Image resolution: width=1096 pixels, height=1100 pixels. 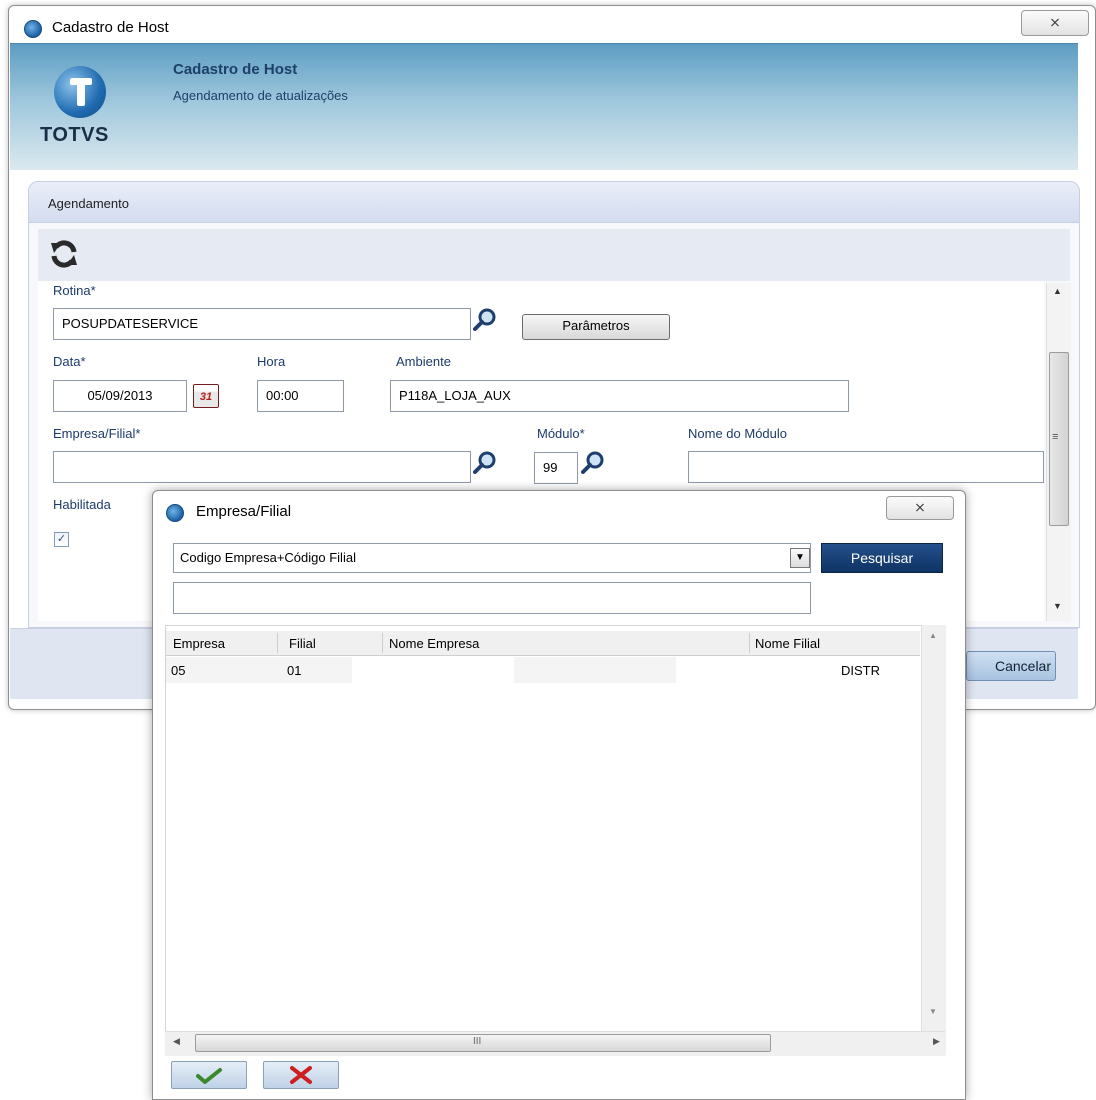 What do you see at coordinates (477, 1041) in the screenshot?
I see `grid-hscroll-grip: III` at bounding box center [477, 1041].